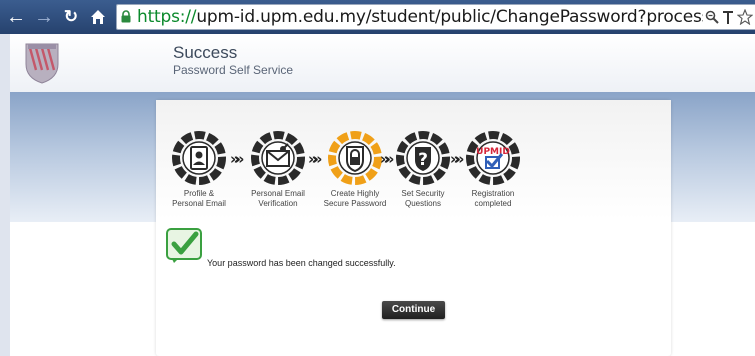  What do you see at coordinates (413, 310) in the screenshot?
I see `continue-button: Continue` at bounding box center [413, 310].